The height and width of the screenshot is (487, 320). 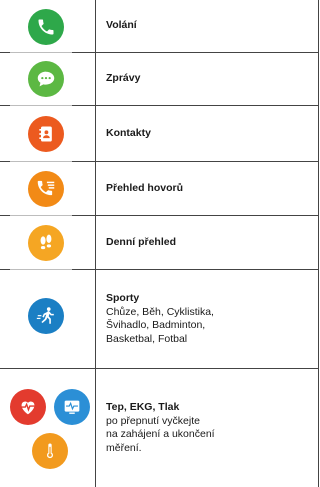 I want to click on chat-bubble-icon, so click(x=46, y=79).